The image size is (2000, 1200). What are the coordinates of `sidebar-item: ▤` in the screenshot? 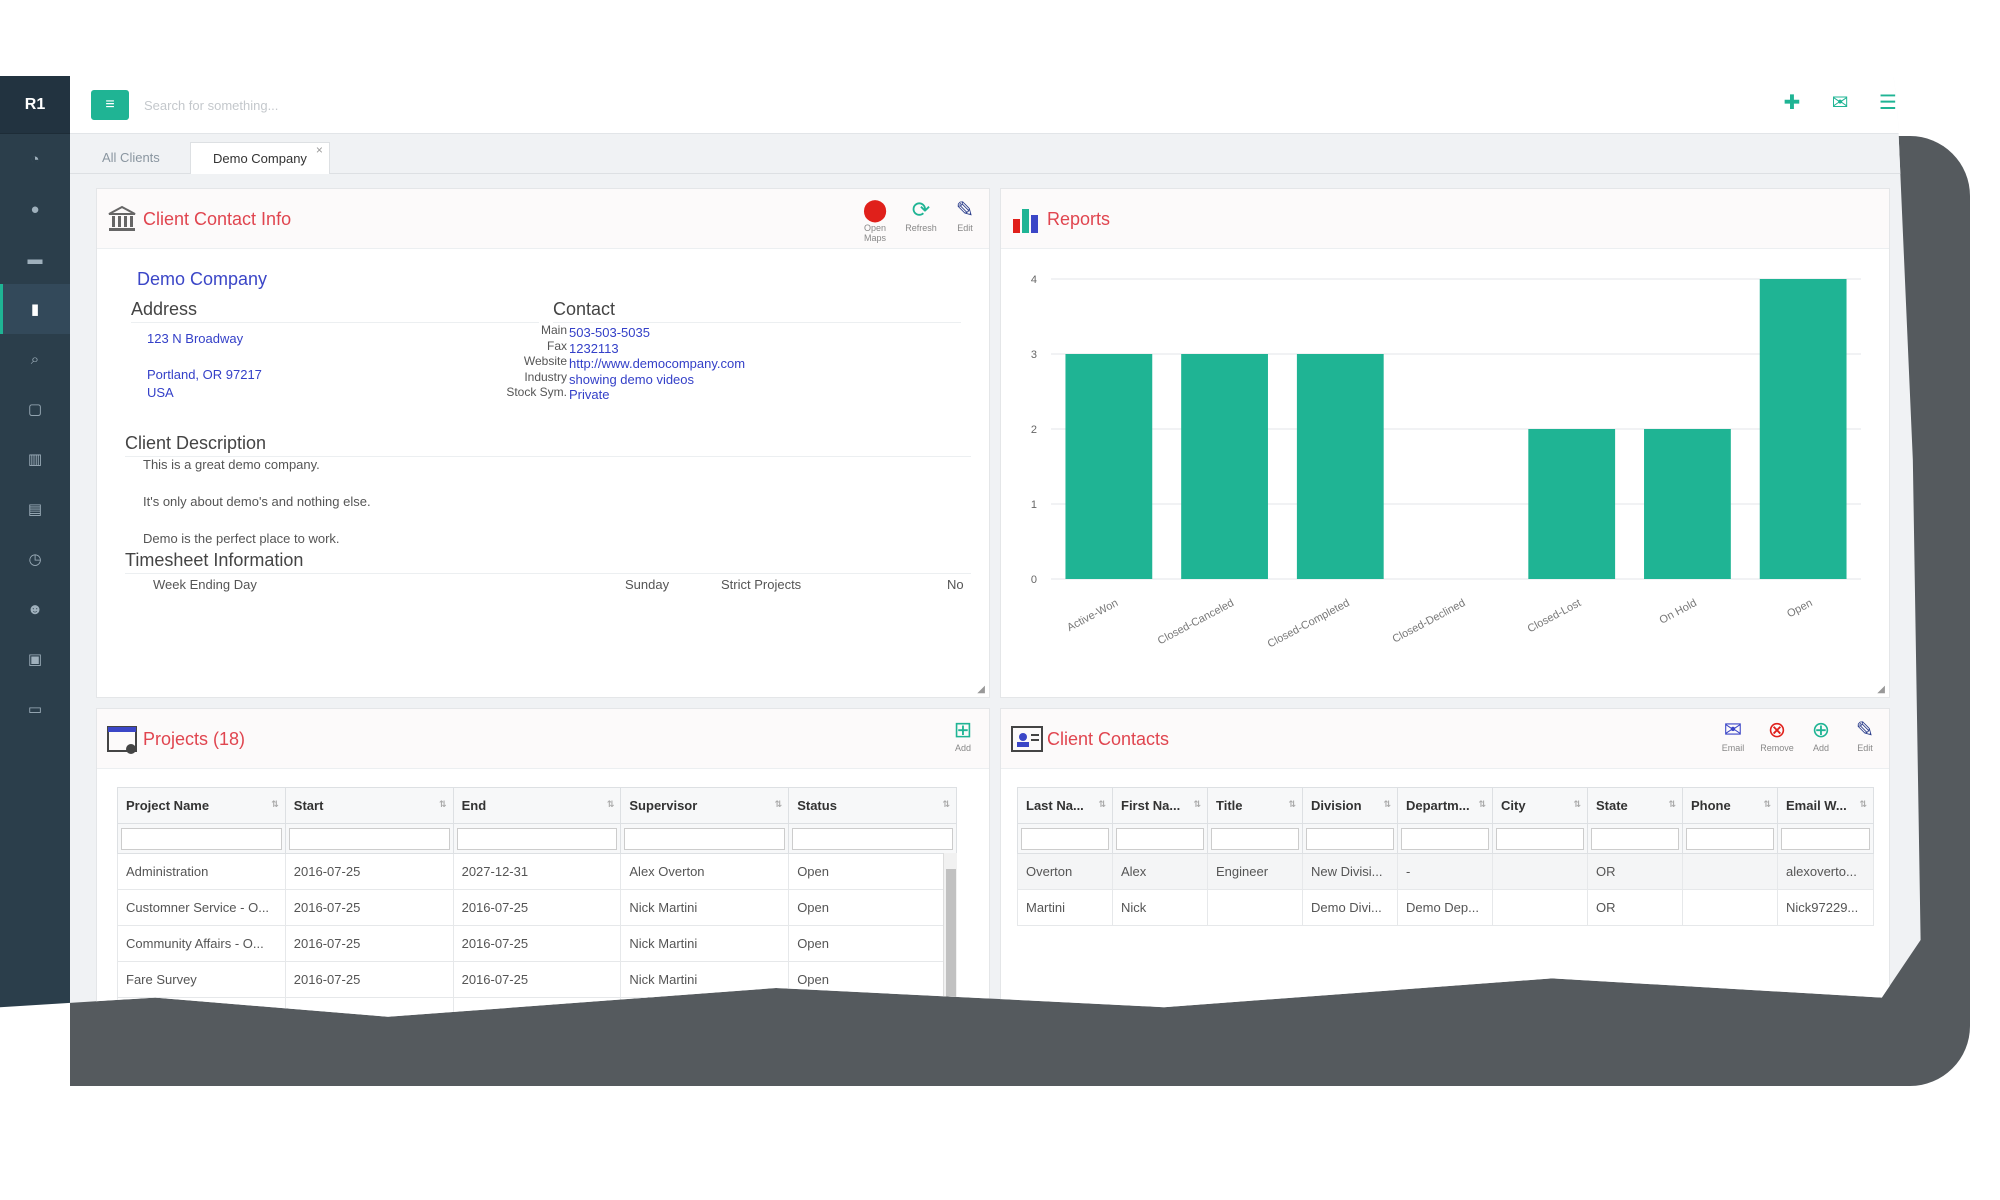 It's located at (35, 509).